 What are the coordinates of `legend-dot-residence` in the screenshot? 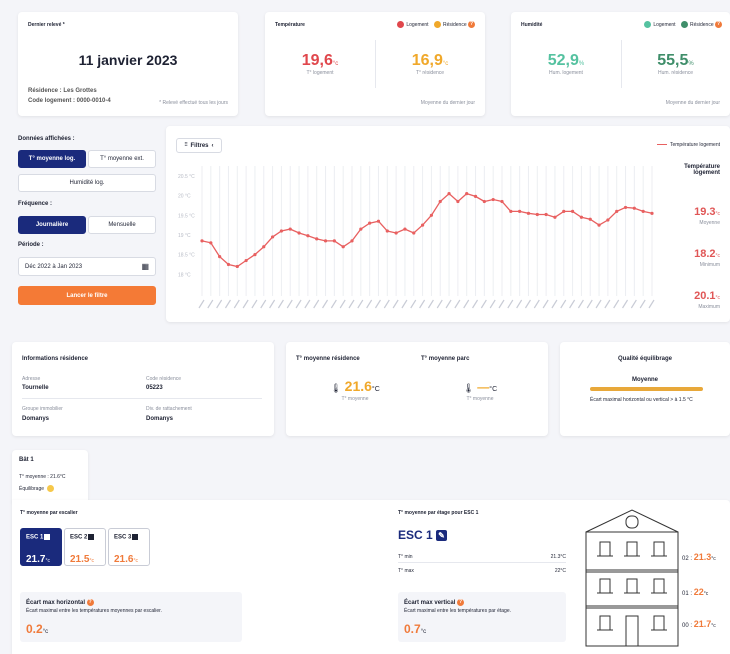 It's located at (684, 24).